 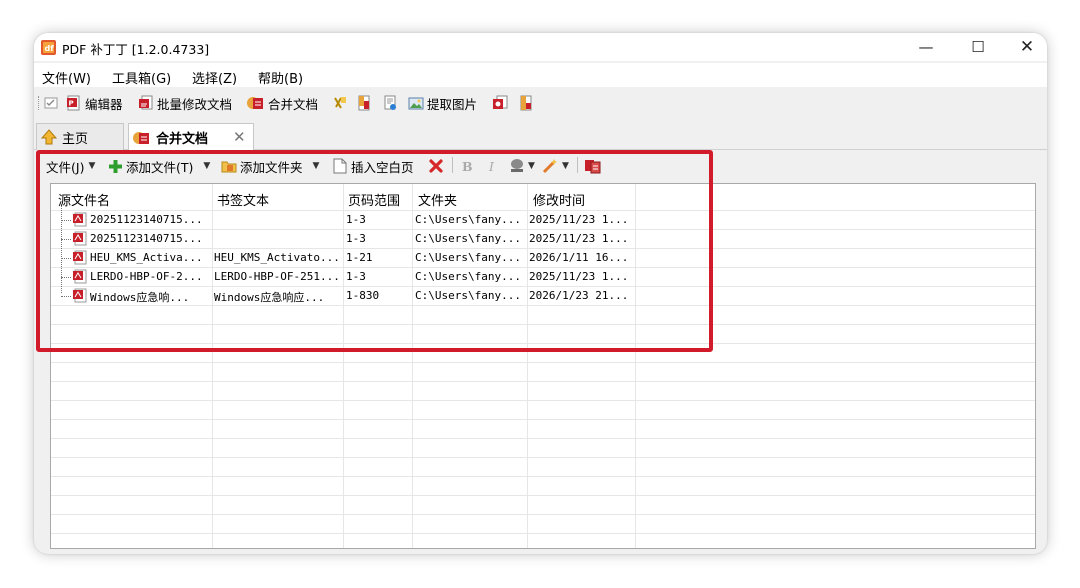 What do you see at coordinates (340, 166) in the screenshot?
I see `blank-page-icon` at bounding box center [340, 166].